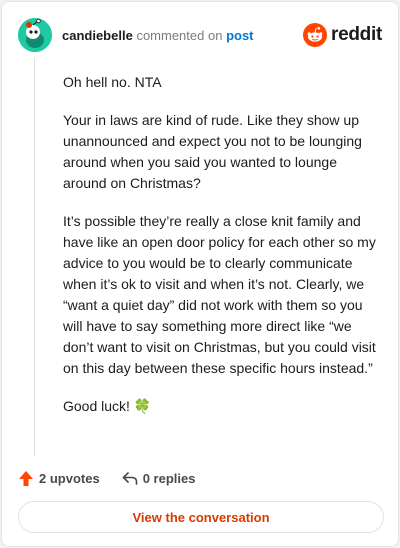 Image resolution: width=400 pixels, height=548 pixels. Describe the element at coordinates (201, 517) in the screenshot. I see `view-conversation-button: View the conversation` at that location.